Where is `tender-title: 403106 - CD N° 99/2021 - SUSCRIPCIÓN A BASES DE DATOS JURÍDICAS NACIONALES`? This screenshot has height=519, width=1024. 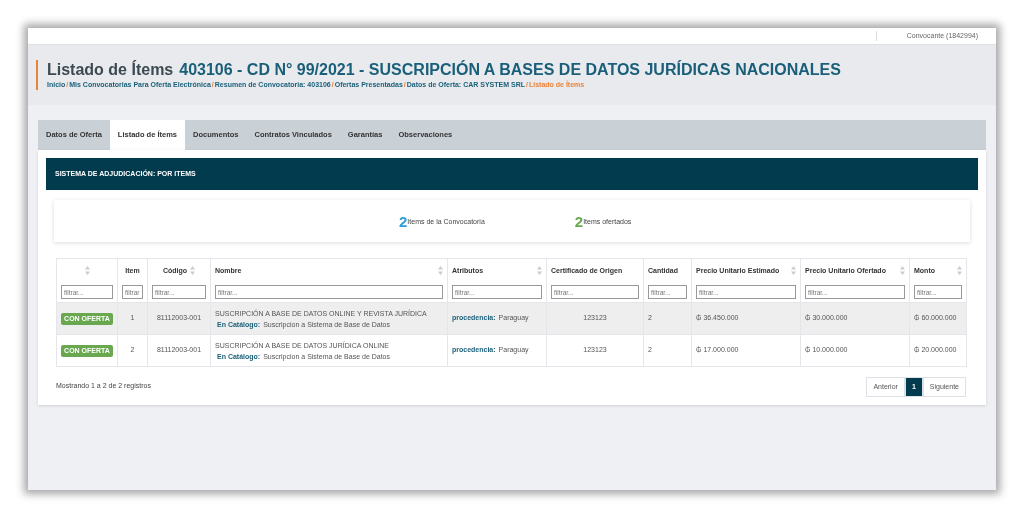 tender-title: 403106 - CD N° 99/2021 - SUSCRIPCIÓN A BASES DE DATOS JURÍDICAS NACIONALES is located at coordinates (510, 69).